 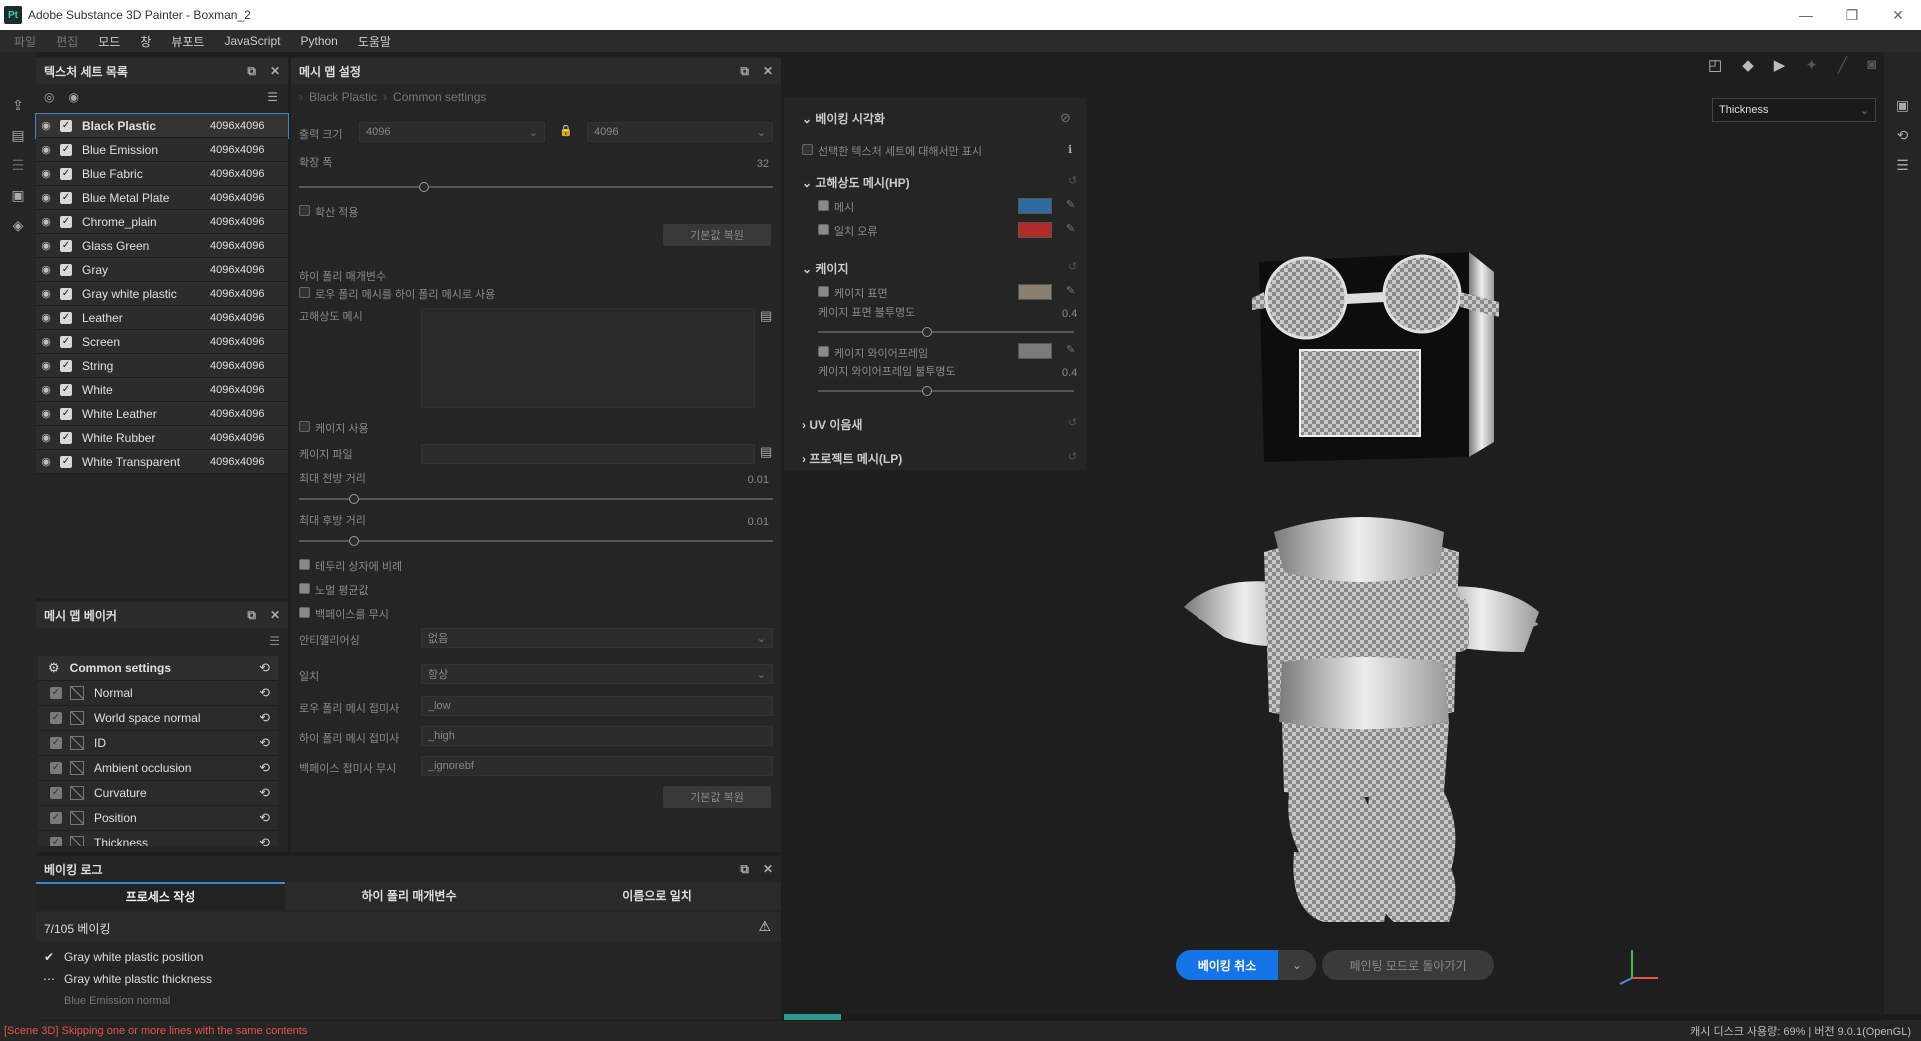 I want to click on texture-set-row: ◉ ✓ String 4096x4096, so click(x=162, y=366).